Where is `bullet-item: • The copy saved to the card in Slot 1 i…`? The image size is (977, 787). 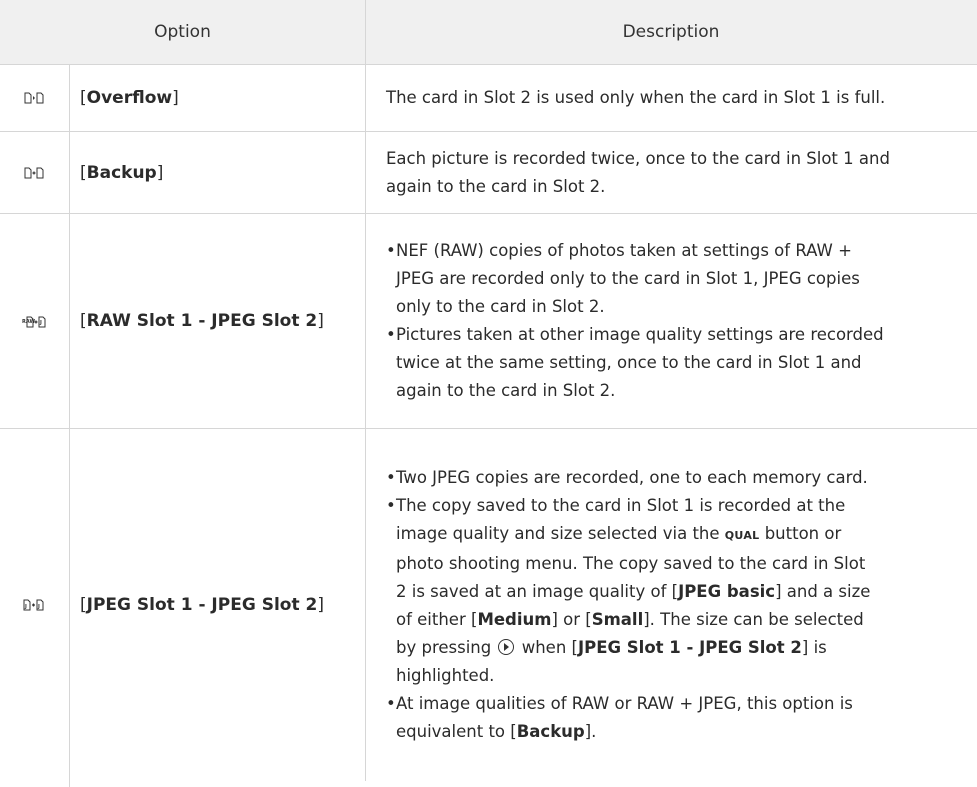 bullet-item: • The copy saved to the card in Slot 1 i… is located at coordinates (671, 591).